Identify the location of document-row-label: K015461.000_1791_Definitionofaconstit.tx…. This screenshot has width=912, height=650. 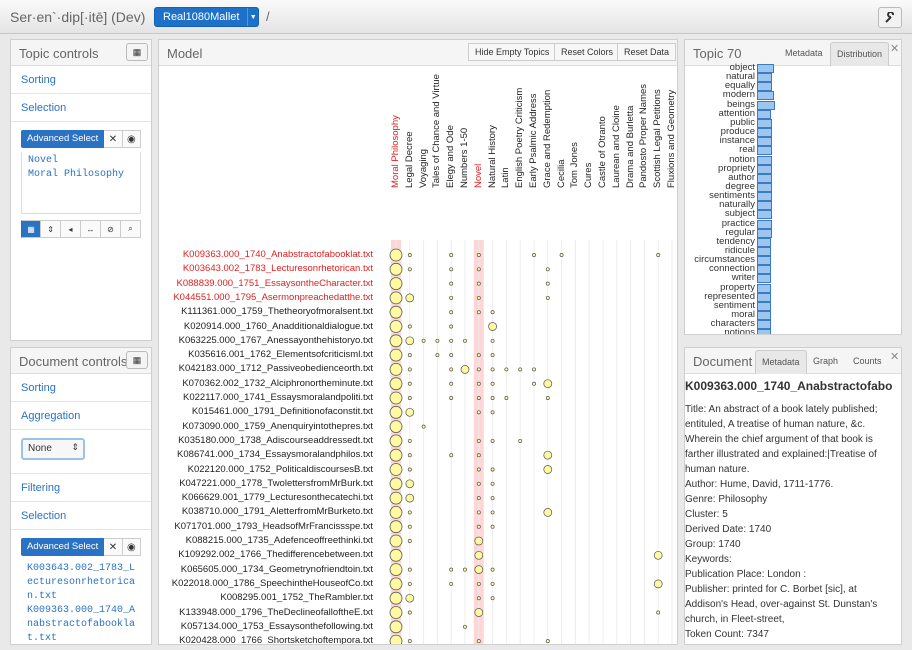
(282, 411).